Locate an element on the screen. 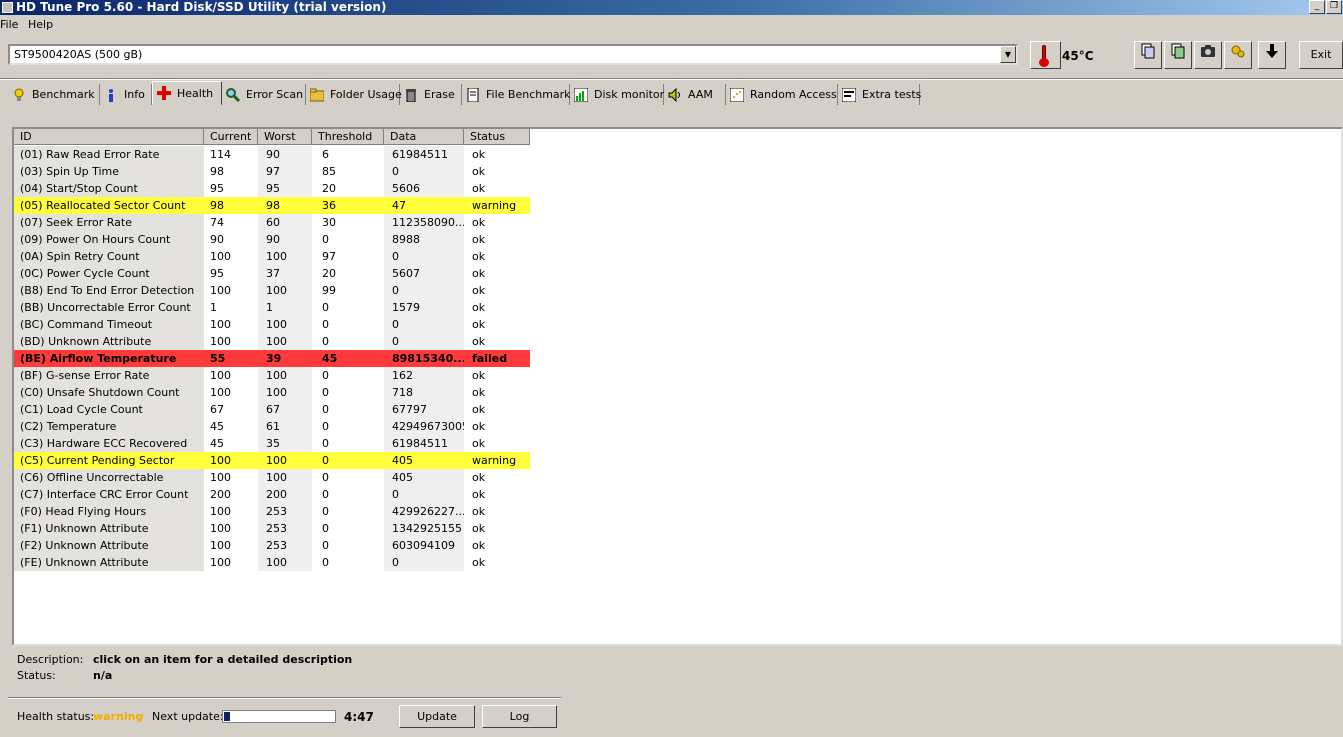 This screenshot has width=1343, height=737. column-header-threshold: Threshold is located at coordinates (348, 137).